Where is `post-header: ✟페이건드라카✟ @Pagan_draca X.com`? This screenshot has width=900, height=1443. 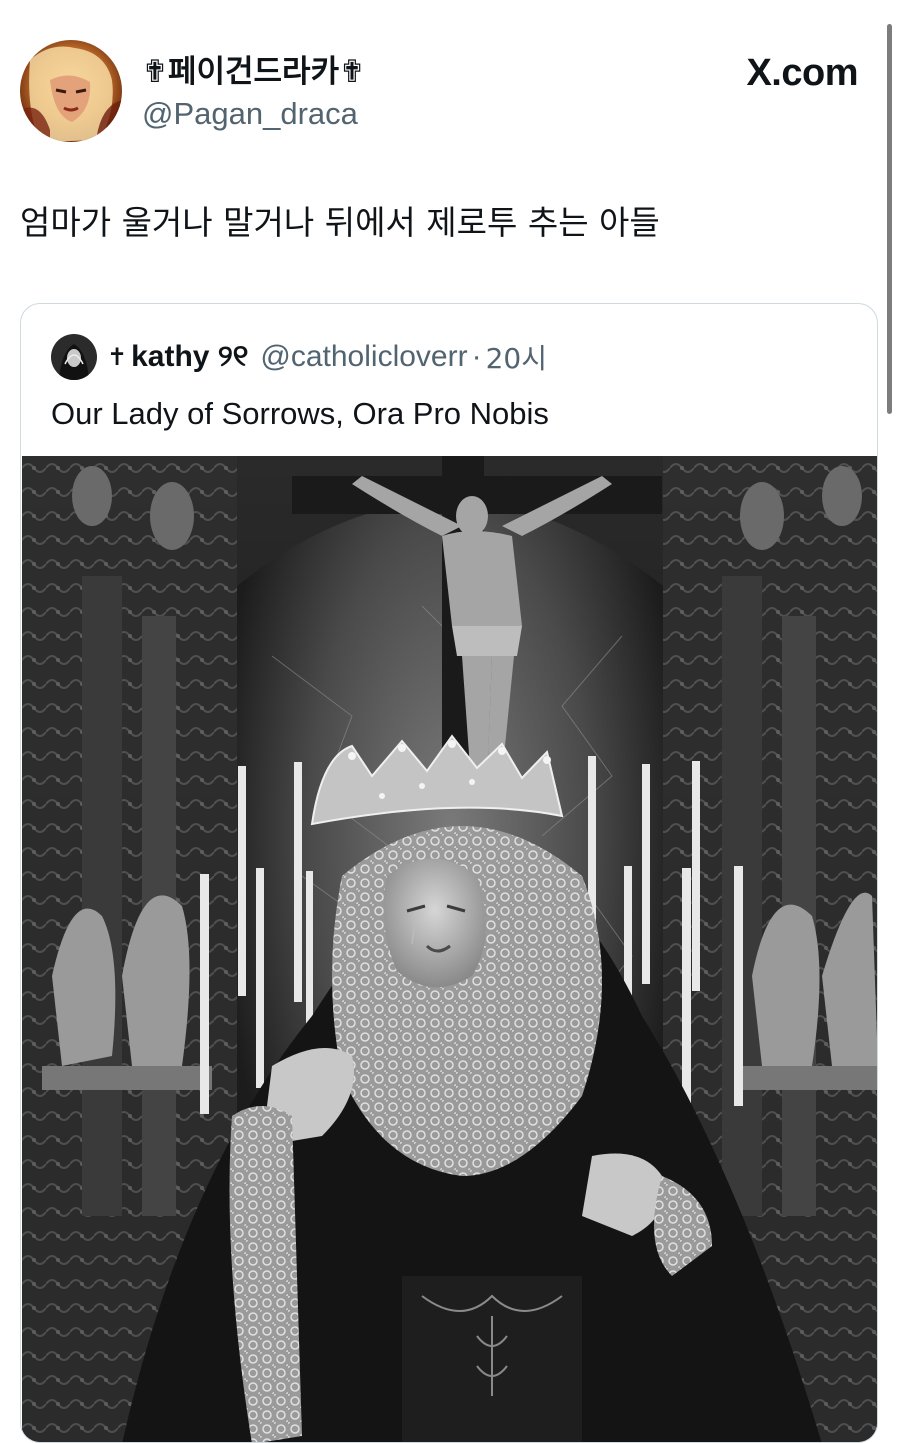
post-header: ✟페이건드라카✟ @Pagan_draca X.com is located at coordinates (440, 92).